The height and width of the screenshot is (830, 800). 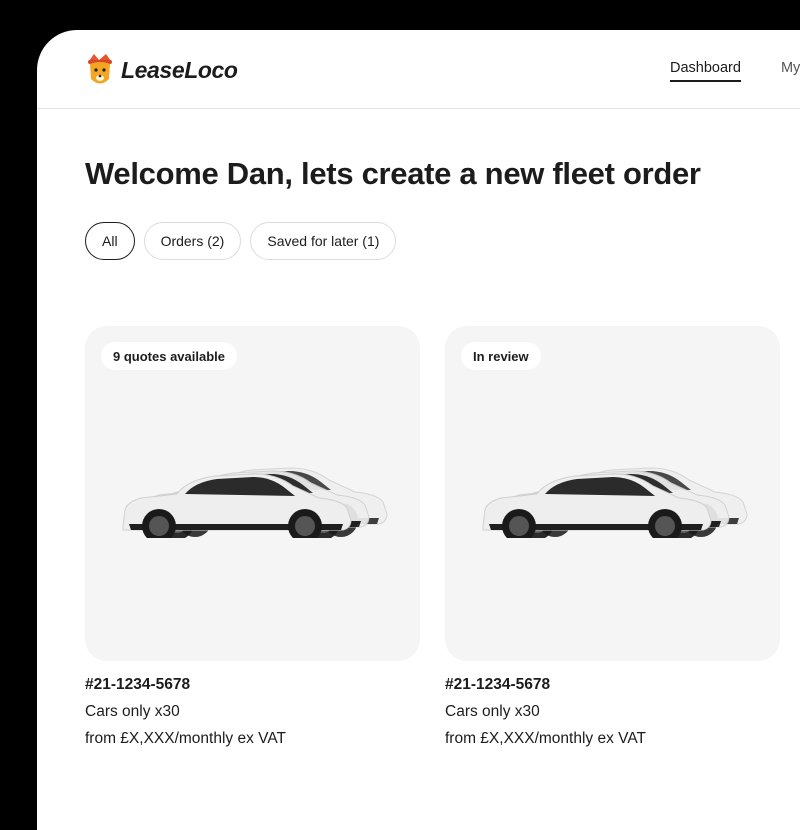 I want to click on brand-logo: LeaseLoco, so click(x=161, y=70).